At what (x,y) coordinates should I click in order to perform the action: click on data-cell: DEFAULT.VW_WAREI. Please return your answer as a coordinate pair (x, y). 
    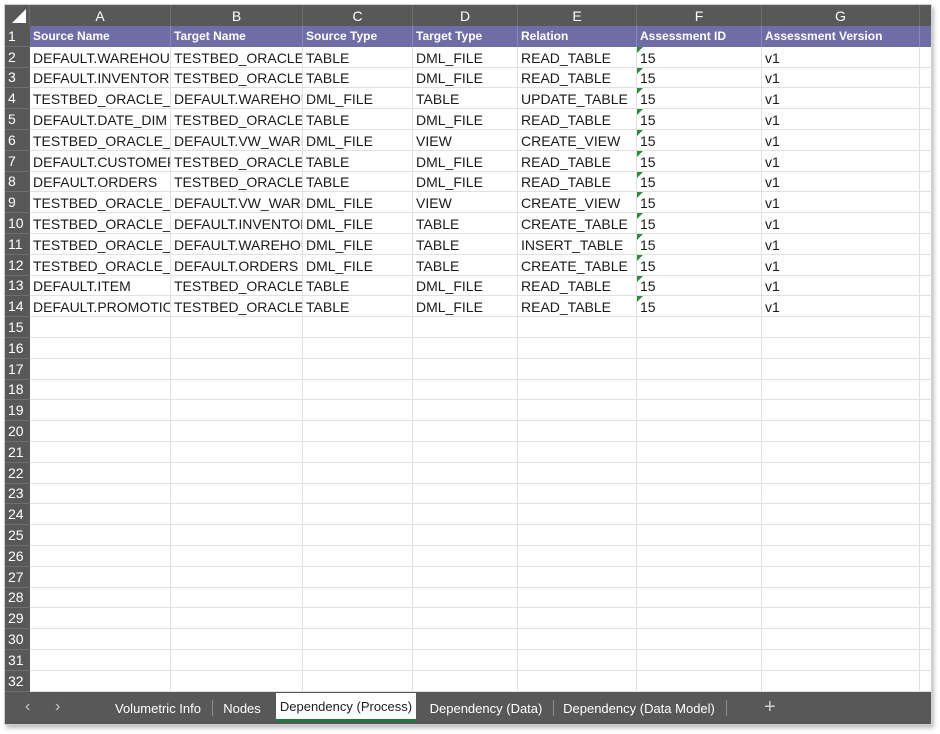
    Looking at the image, I should click on (237, 203).